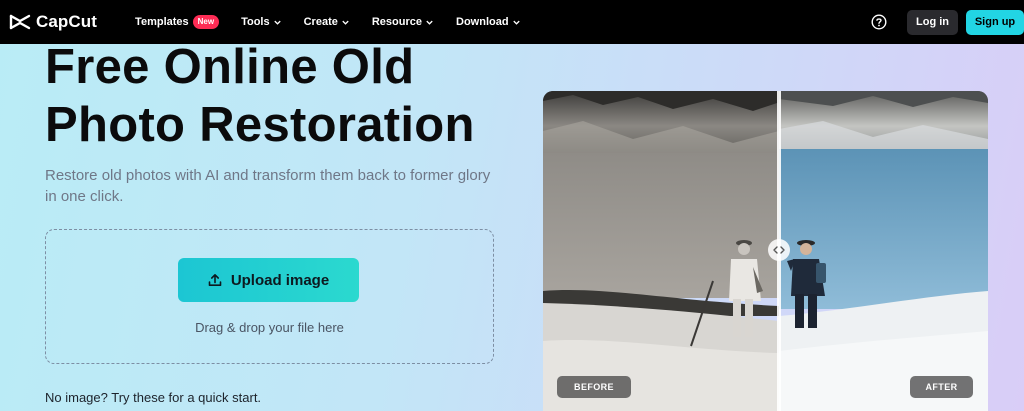  I want to click on brand-name: CapCut, so click(67, 21).